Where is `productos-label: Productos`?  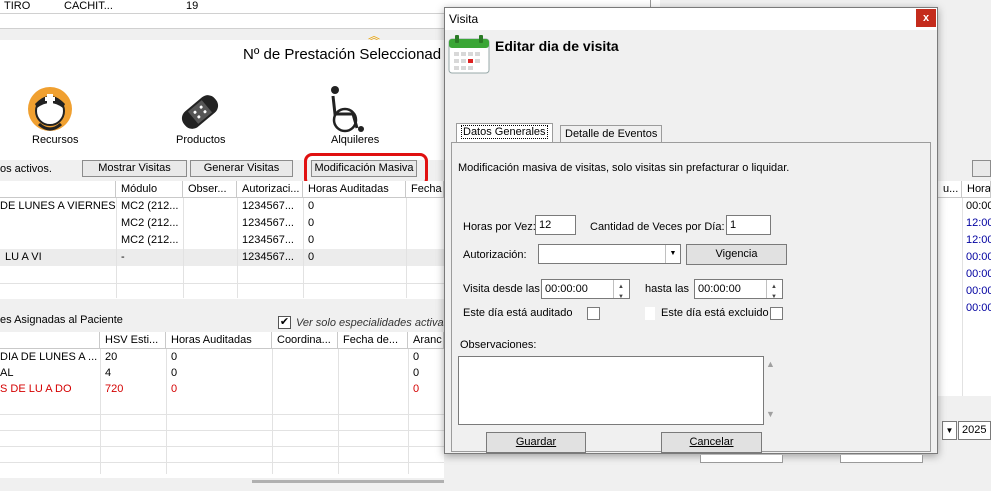 productos-label: Productos is located at coordinates (201, 140).